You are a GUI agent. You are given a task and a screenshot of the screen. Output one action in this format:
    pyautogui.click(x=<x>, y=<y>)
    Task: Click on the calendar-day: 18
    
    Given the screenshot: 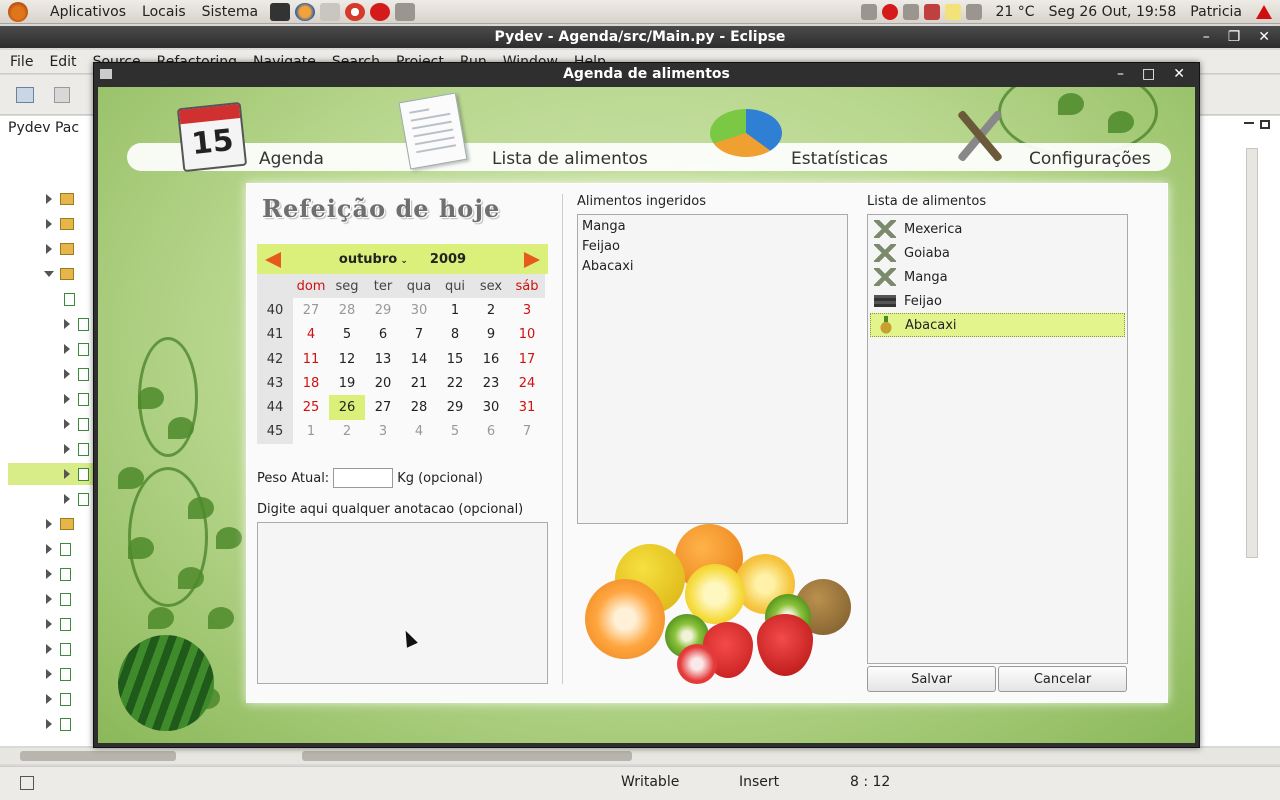 What is the action you would take?
    pyautogui.click(x=311, y=383)
    